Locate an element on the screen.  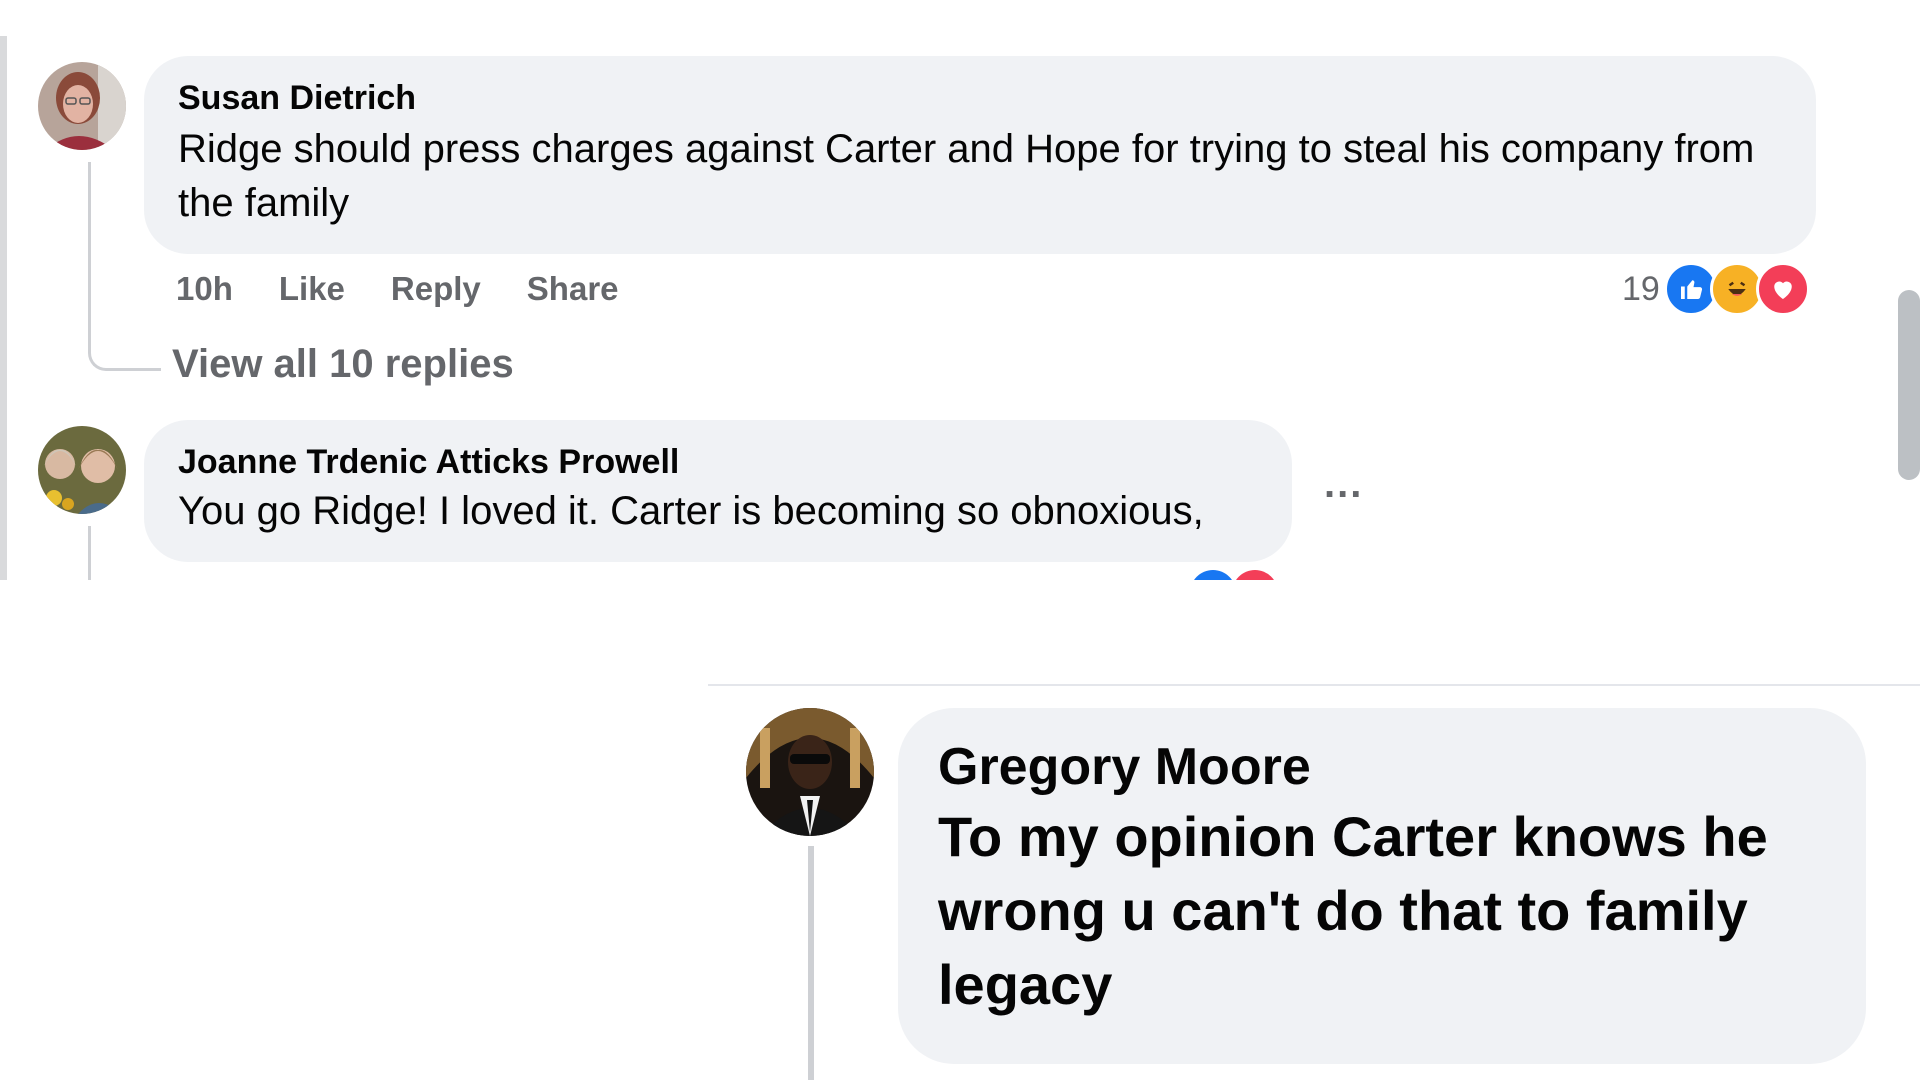
scrollbar-thumb is located at coordinates (1909, 385).